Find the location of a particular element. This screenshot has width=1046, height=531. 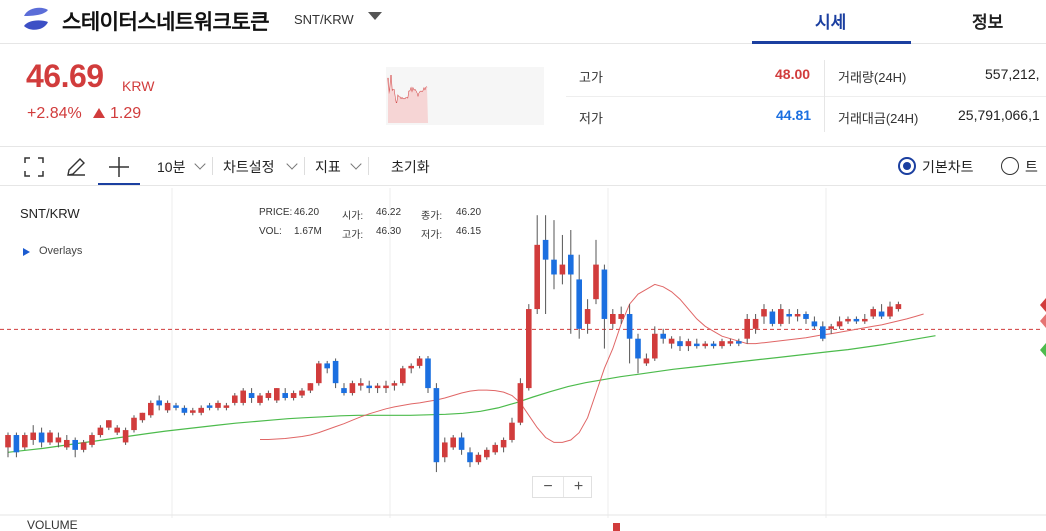

current-price: 46.69 is located at coordinates (65, 76).